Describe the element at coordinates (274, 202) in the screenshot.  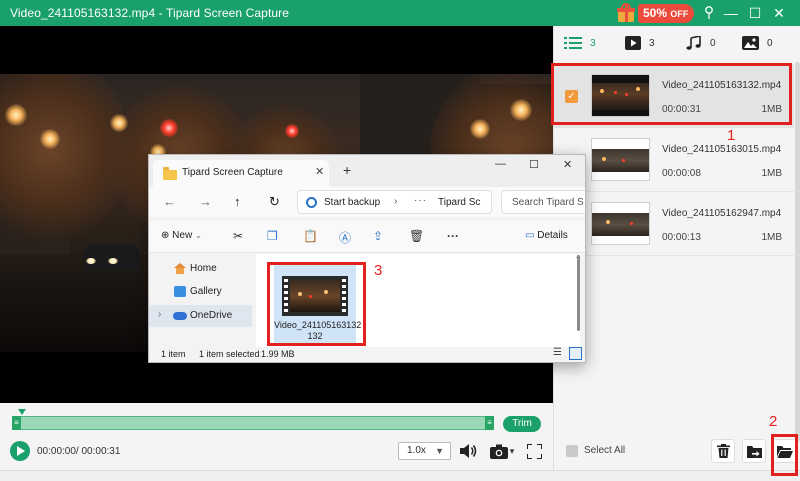
I see `refresh-icon: ↻` at that location.